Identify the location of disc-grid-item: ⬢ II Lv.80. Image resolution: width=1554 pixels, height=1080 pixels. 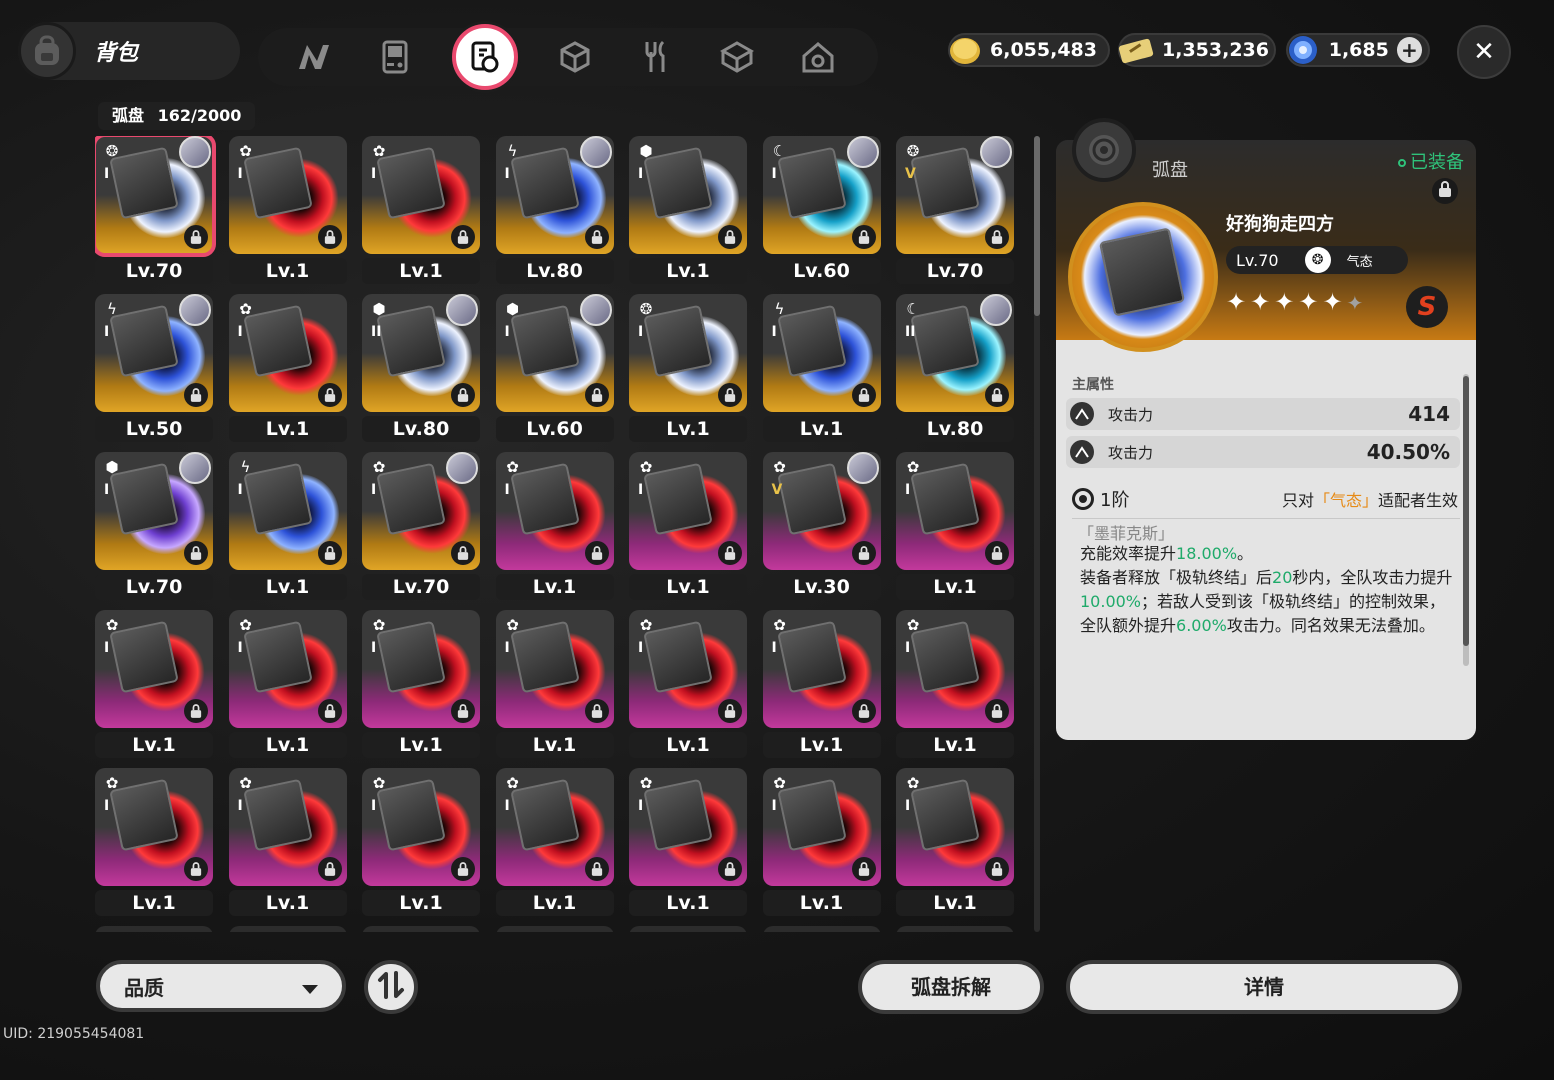
(422, 369).